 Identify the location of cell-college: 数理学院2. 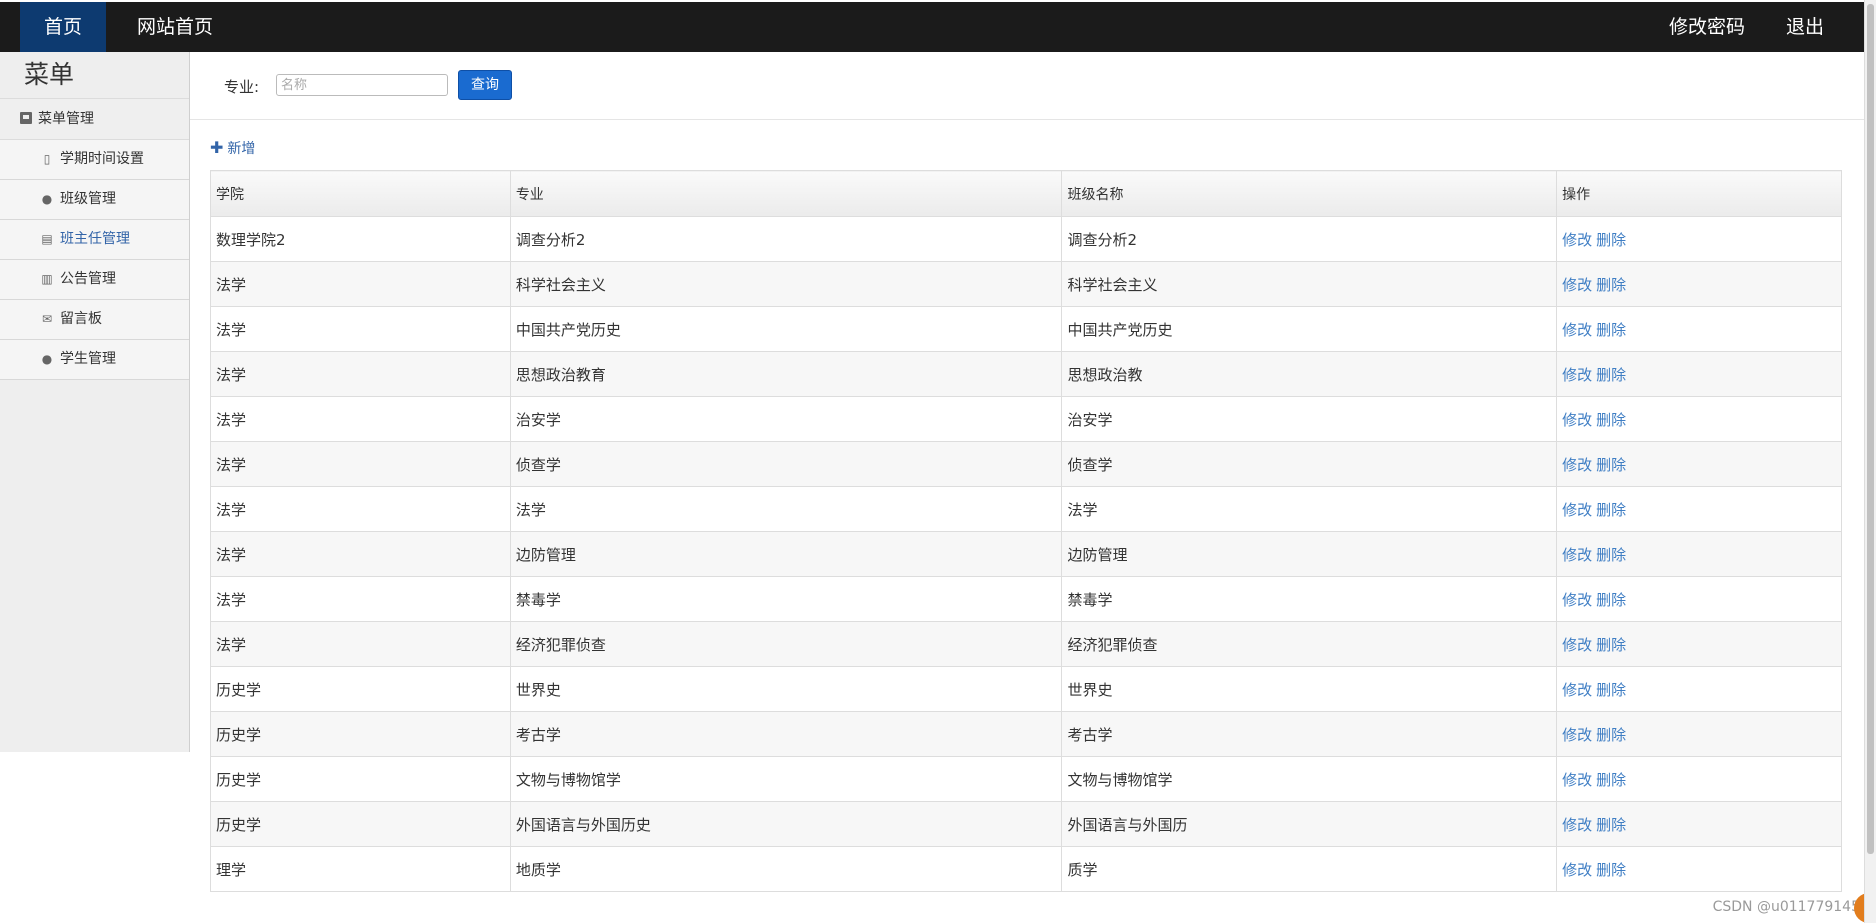
(360, 239).